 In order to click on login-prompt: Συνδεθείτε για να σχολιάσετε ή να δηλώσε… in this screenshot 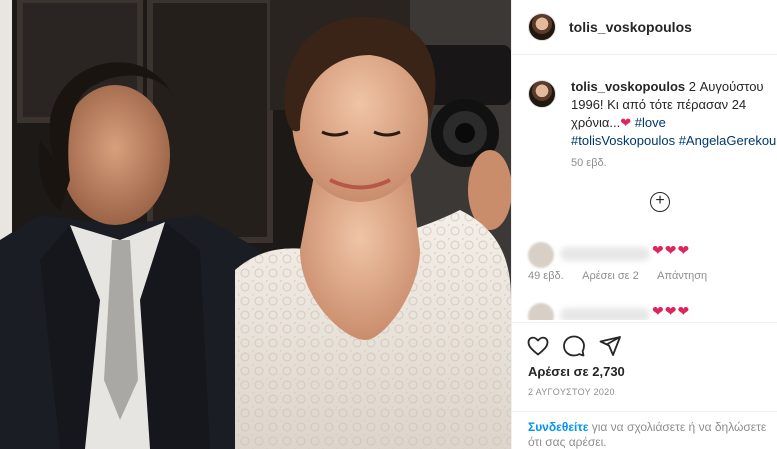, I will do `click(644, 430)`.